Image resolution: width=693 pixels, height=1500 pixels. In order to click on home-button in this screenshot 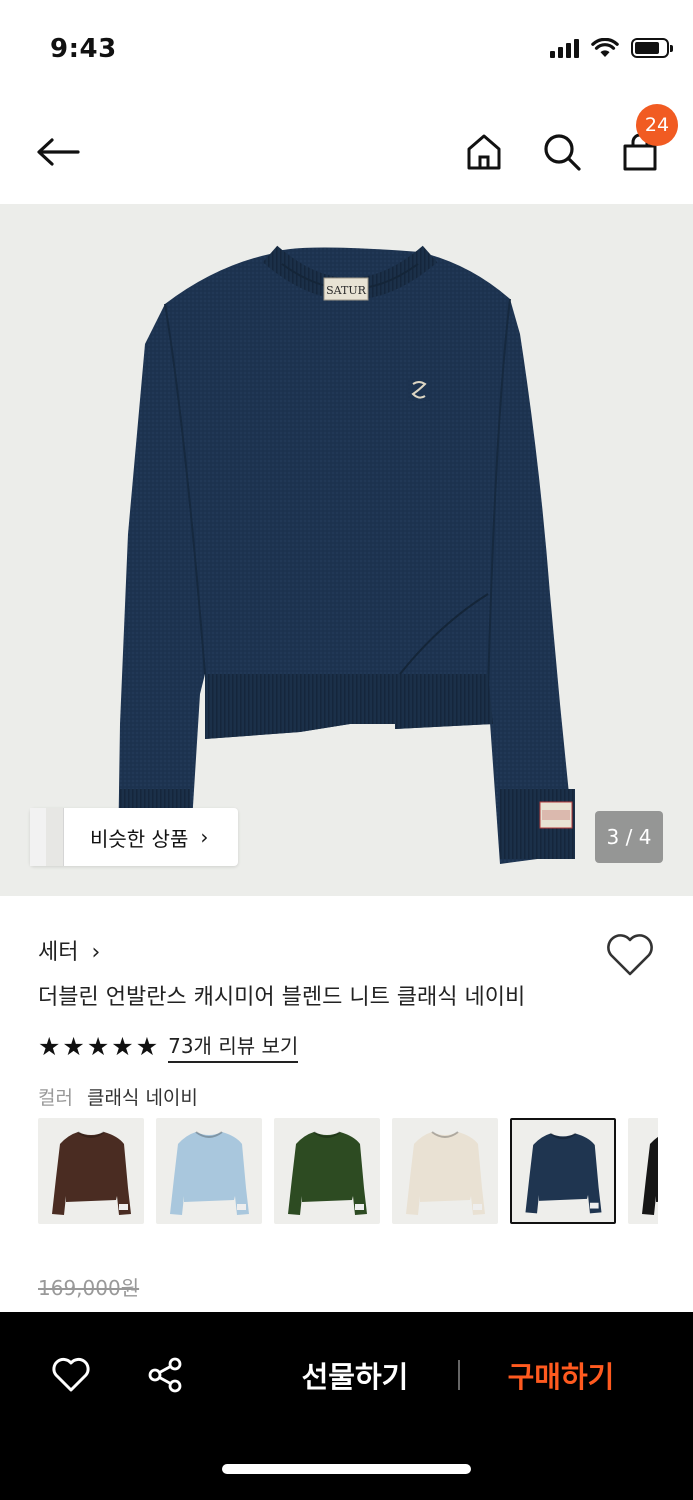, I will do `click(484, 152)`.